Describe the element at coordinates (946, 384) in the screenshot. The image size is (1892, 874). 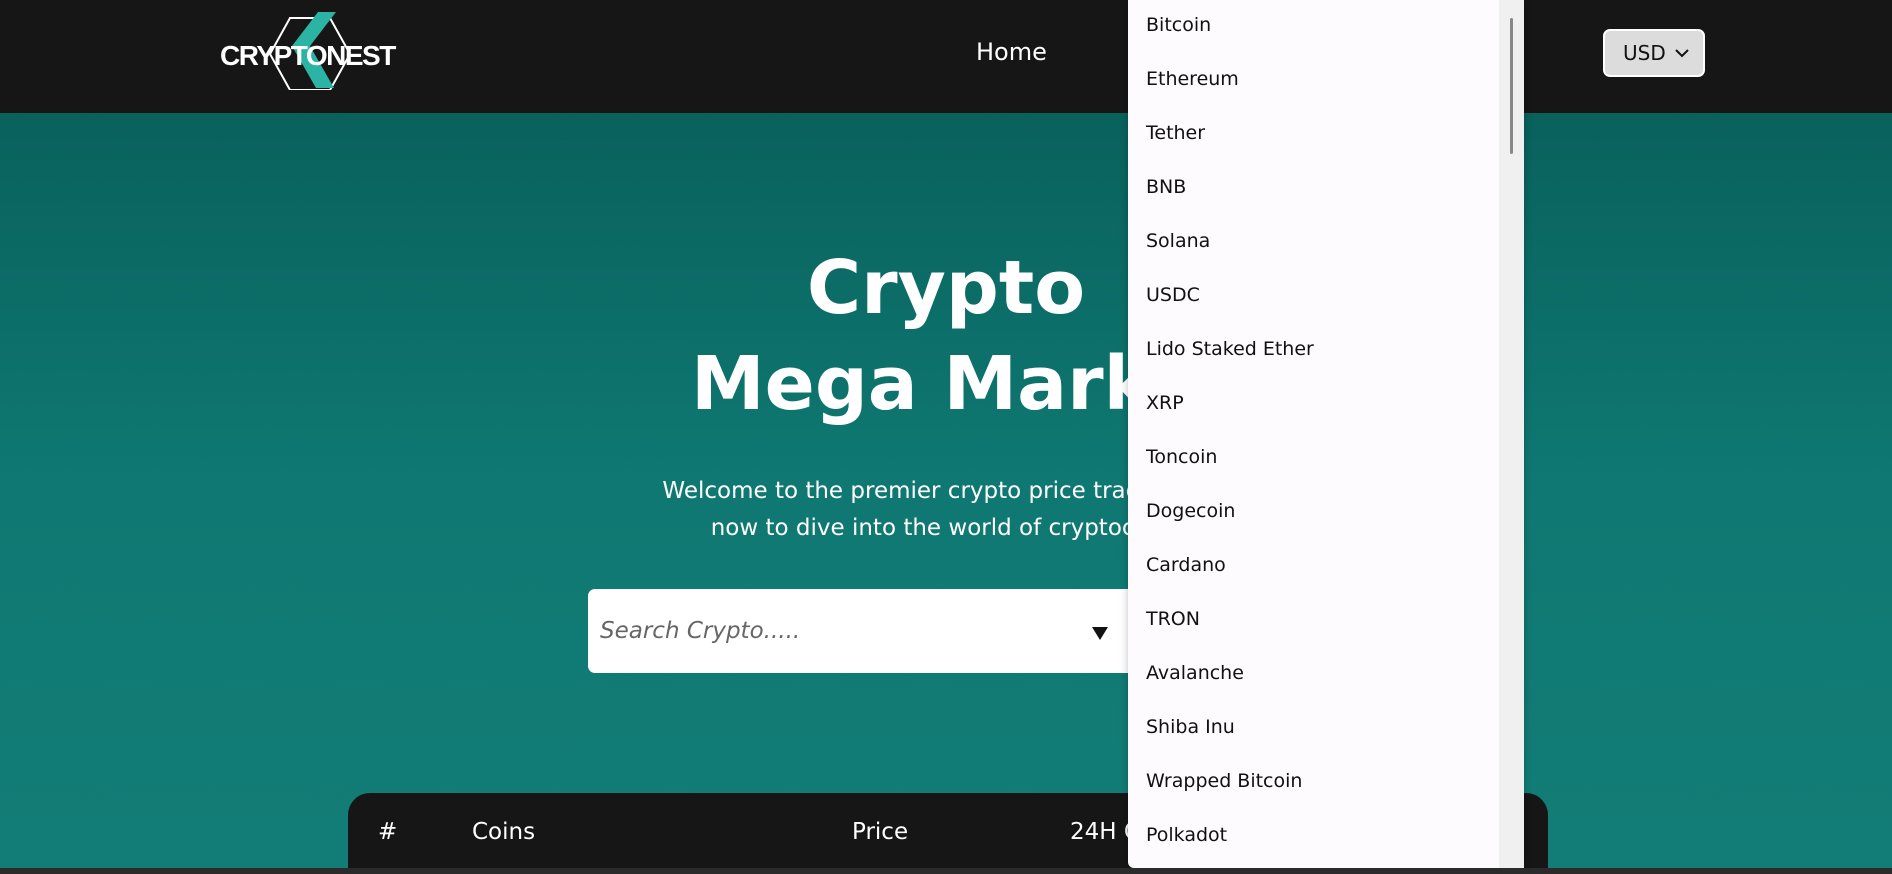
I see `hero-title-line2: Mega Marke` at that location.